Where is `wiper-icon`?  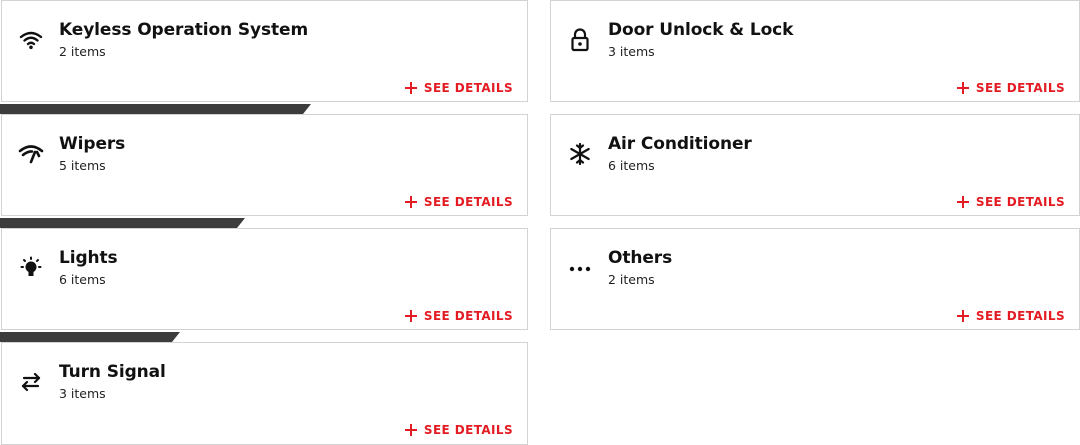 wiper-icon is located at coordinates (31, 154).